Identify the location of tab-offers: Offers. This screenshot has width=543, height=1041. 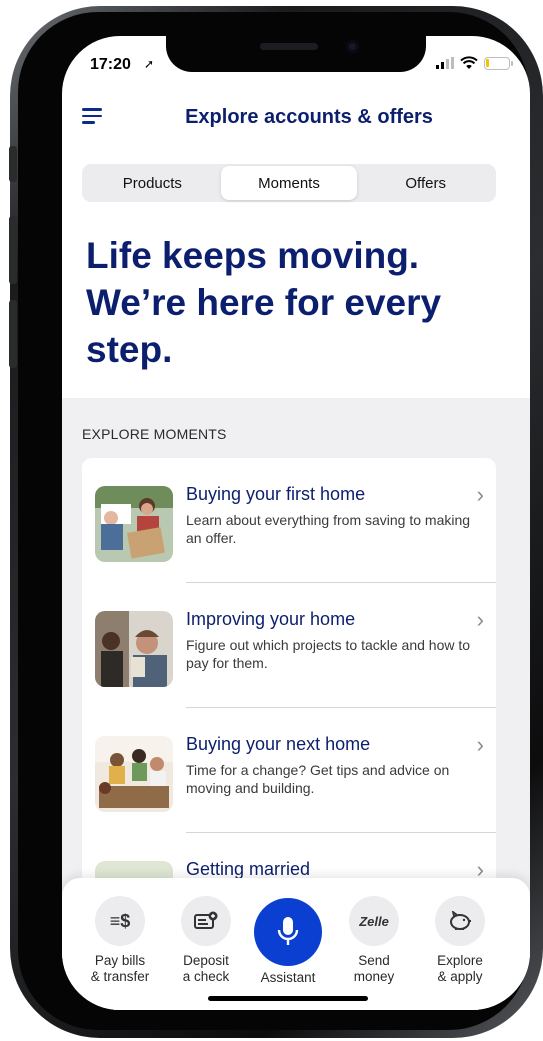
(425, 183).